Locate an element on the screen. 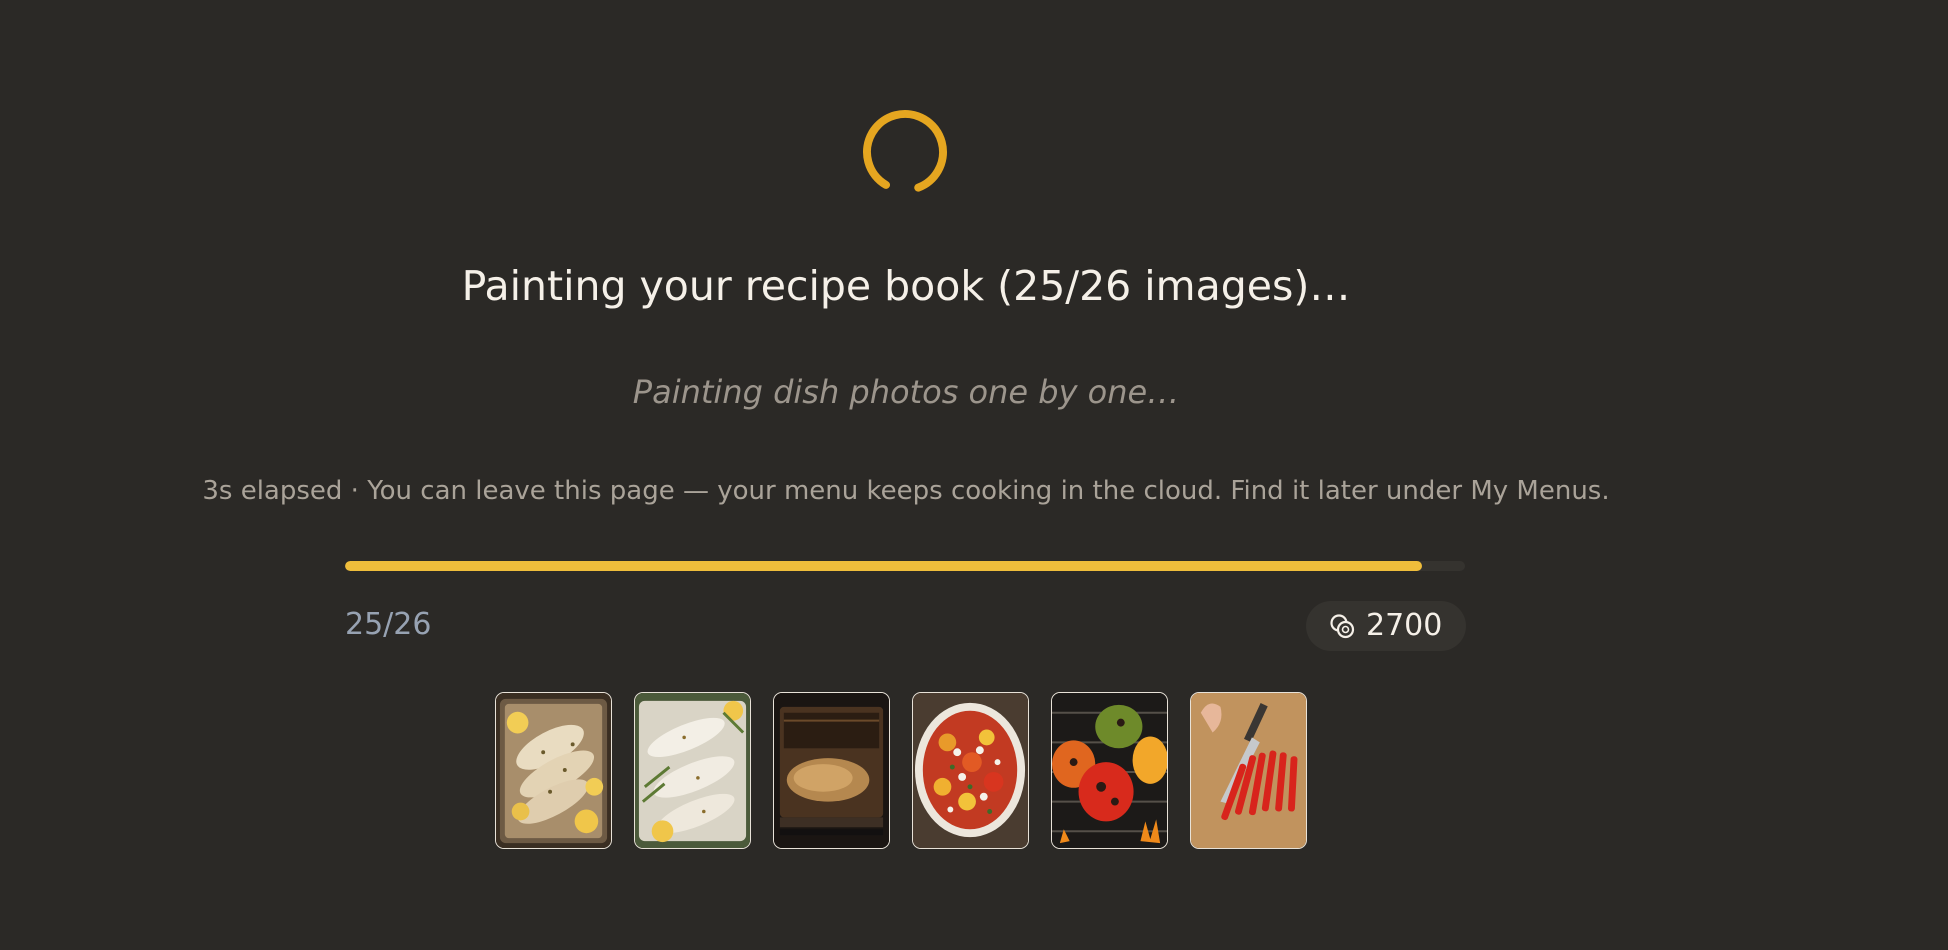 This screenshot has height=950, width=1948. thumb-pepper-feta-salad is located at coordinates (970, 770).